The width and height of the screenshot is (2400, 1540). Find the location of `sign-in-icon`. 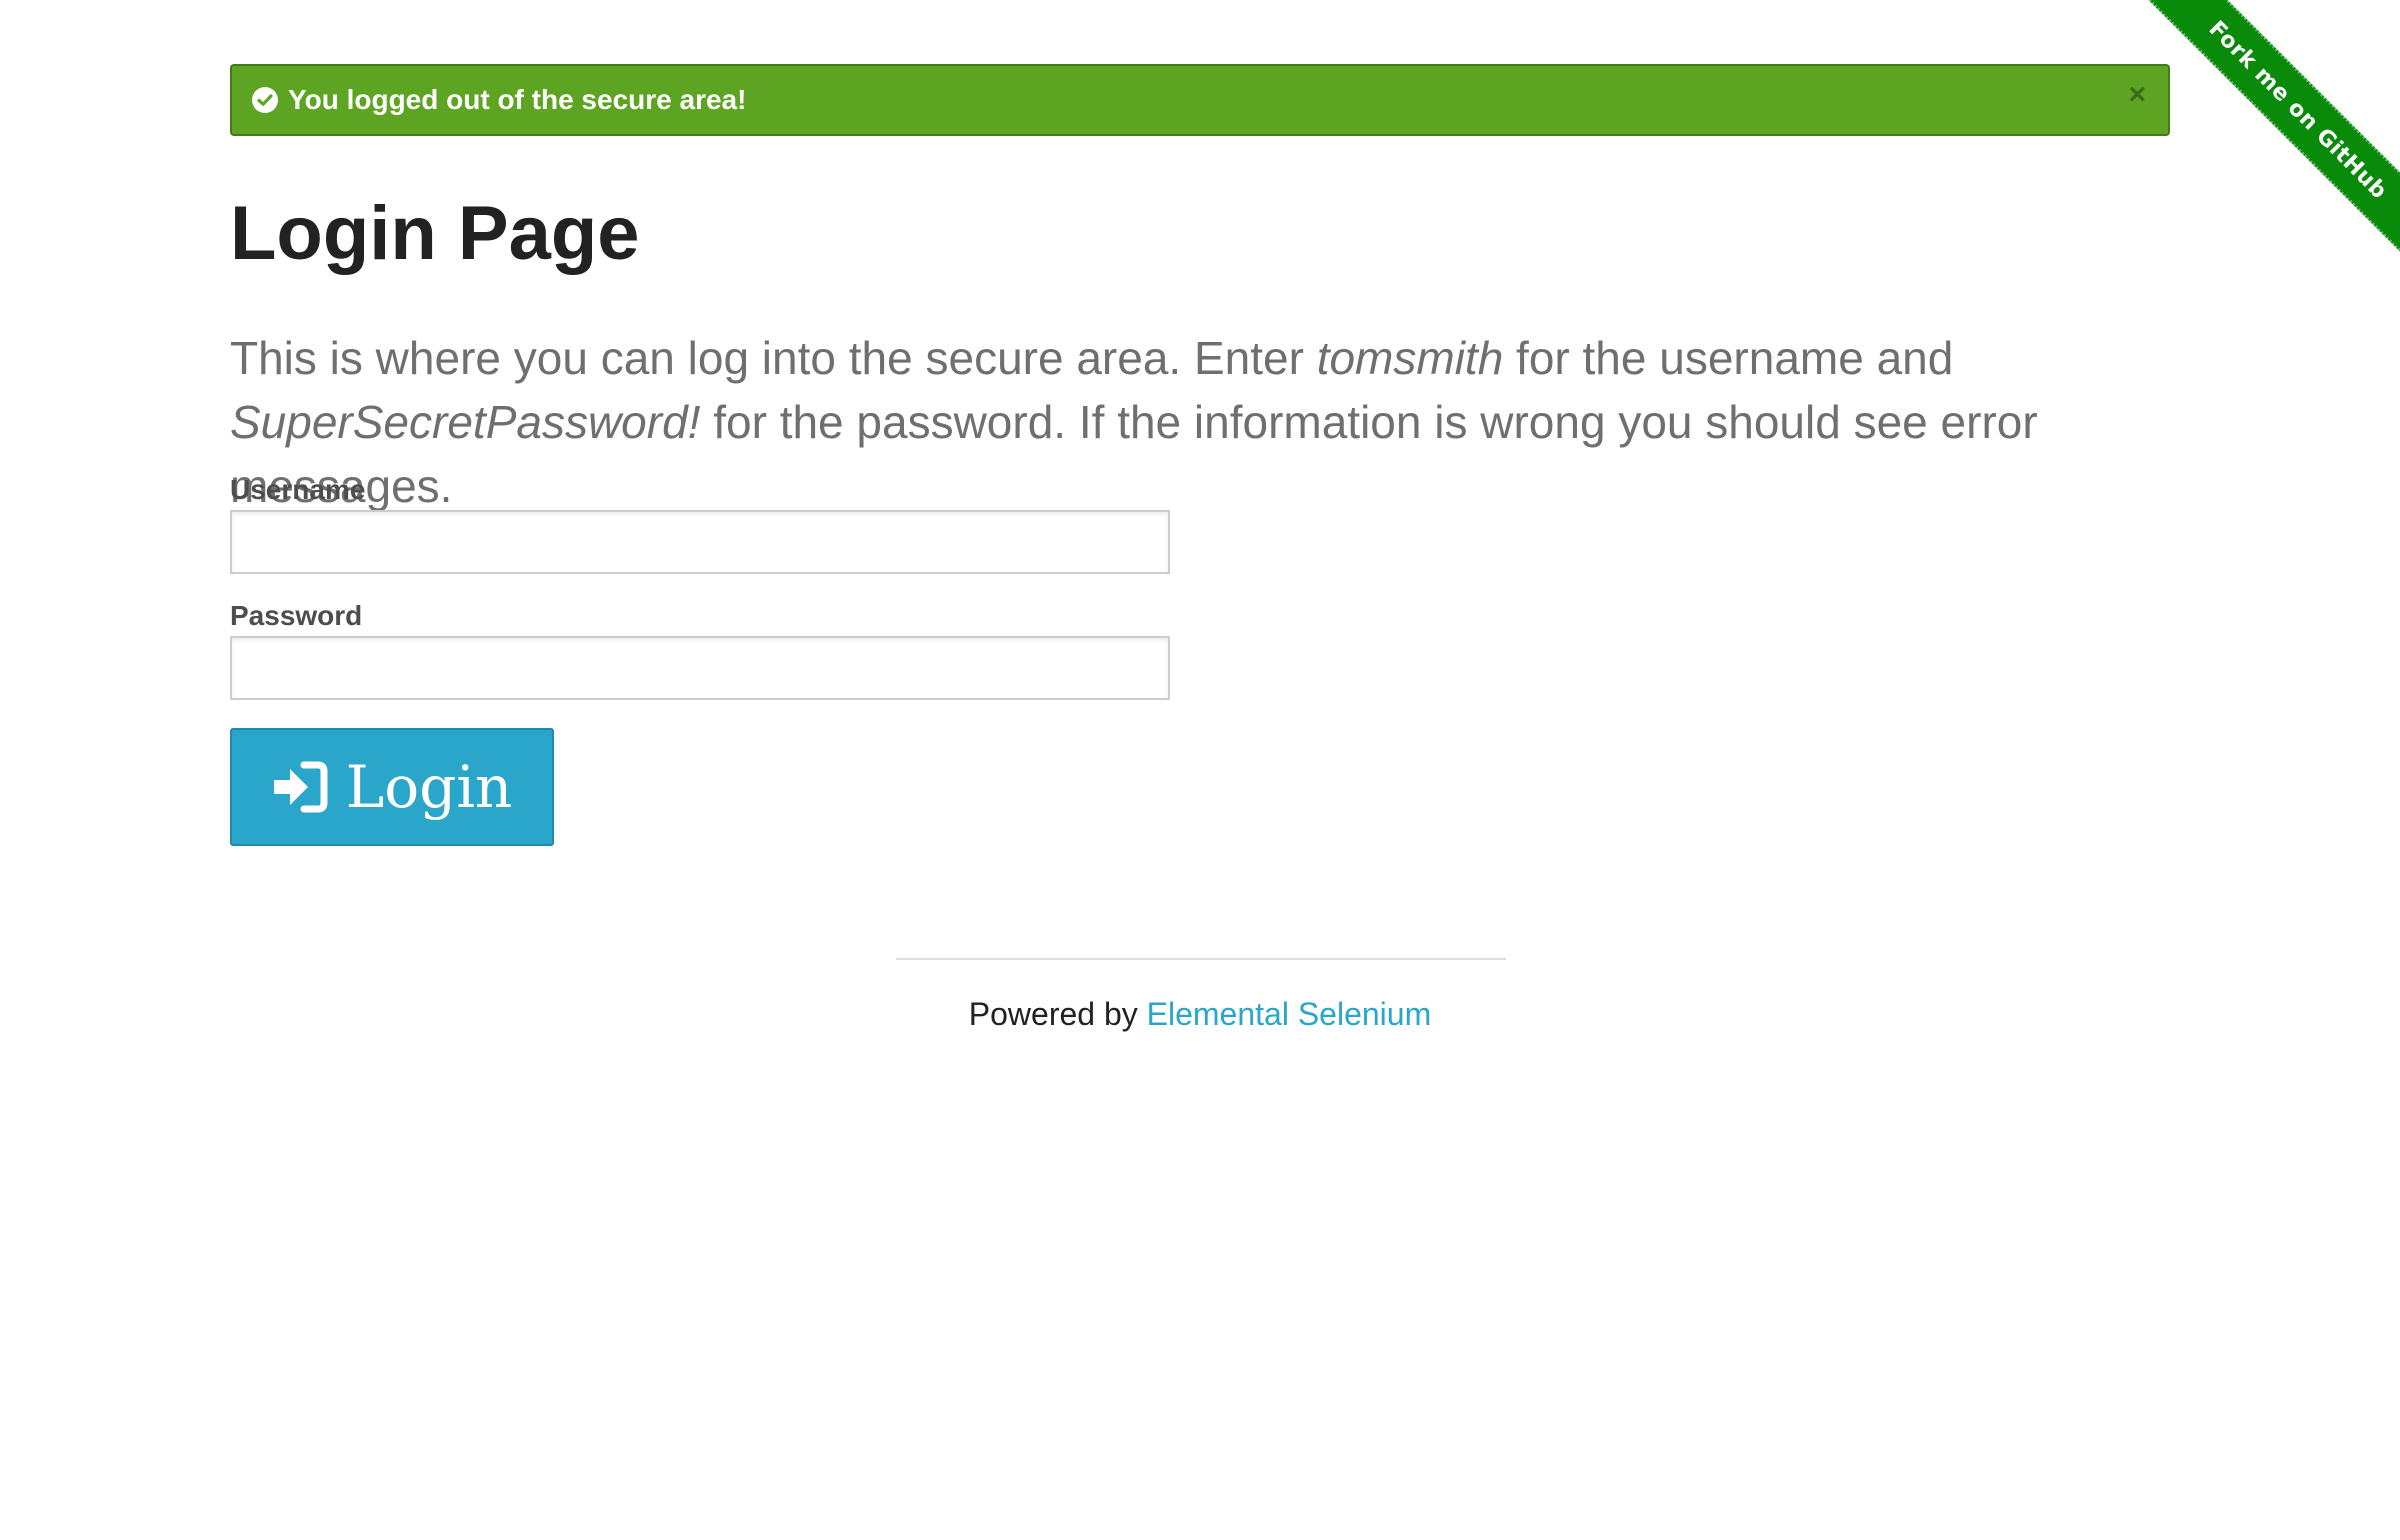

sign-in-icon is located at coordinates (300, 787).